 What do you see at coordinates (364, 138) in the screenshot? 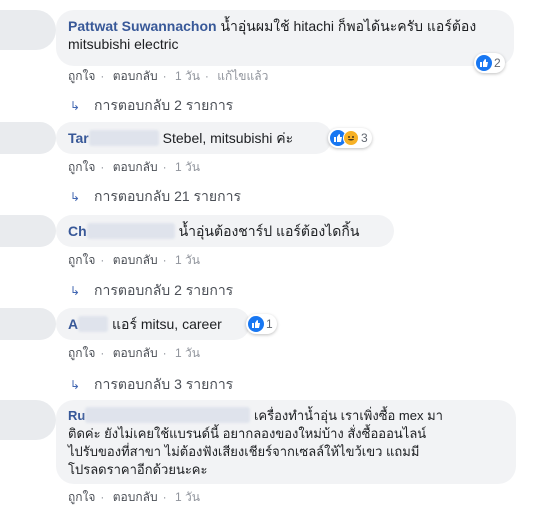
I see `reaction-count: 3` at bounding box center [364, 138].